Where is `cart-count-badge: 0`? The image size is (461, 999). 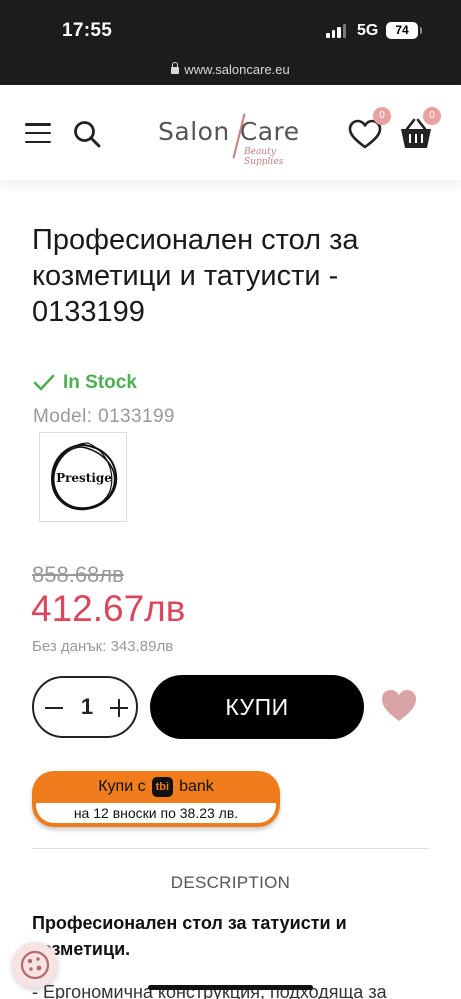 cart-count-badge: 0 is located at coordinates (432, 116).